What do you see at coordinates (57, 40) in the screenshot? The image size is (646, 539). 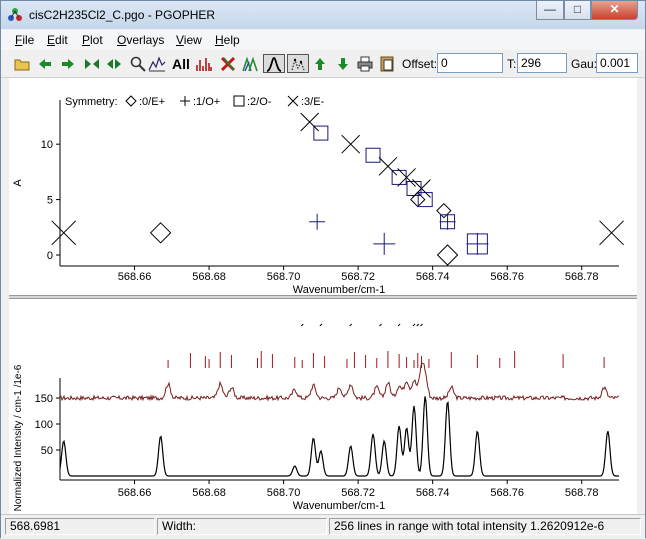 I see `menu-edit: Edit` at bounding box center [57, 40].